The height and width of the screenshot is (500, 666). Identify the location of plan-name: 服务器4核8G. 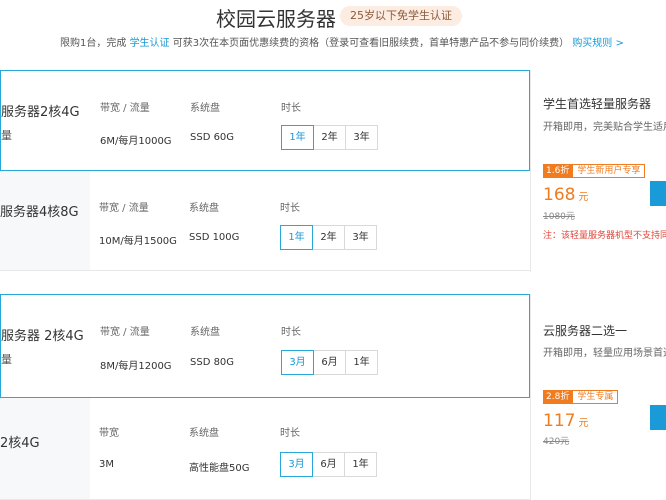
(39, 212).